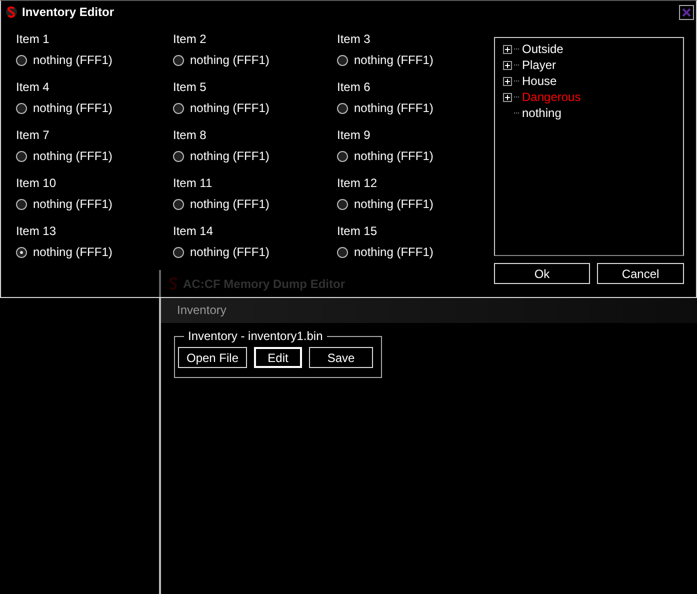 The height and width of the screenshot is (594, 697). Describe the element at coordinates (278, 357) in the screenshot. I see `file-button: Edit` at that location.